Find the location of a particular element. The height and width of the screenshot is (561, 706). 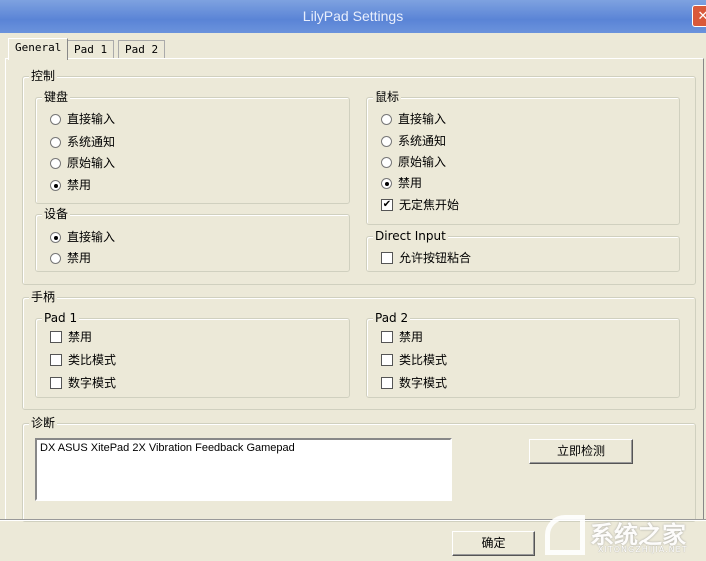

mouse-option-disable: 禁用 is located at coordinates (401, 183).